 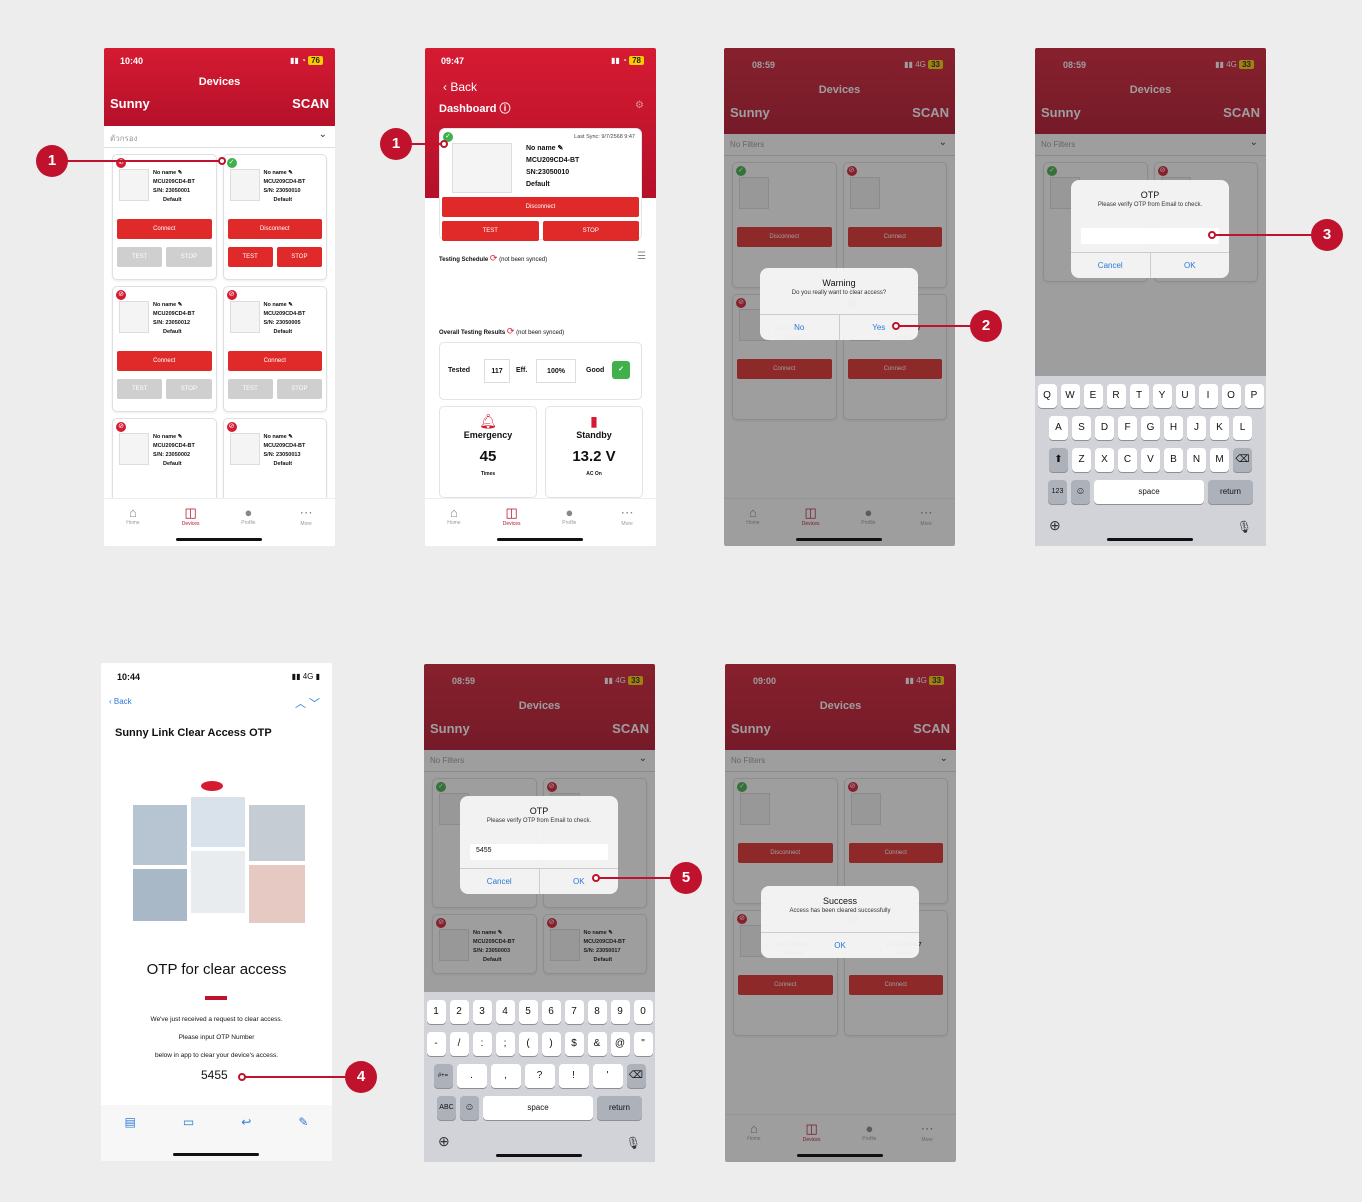 I want to click on microphone-icon: 🎙︎, so click(x=633, y=1143).